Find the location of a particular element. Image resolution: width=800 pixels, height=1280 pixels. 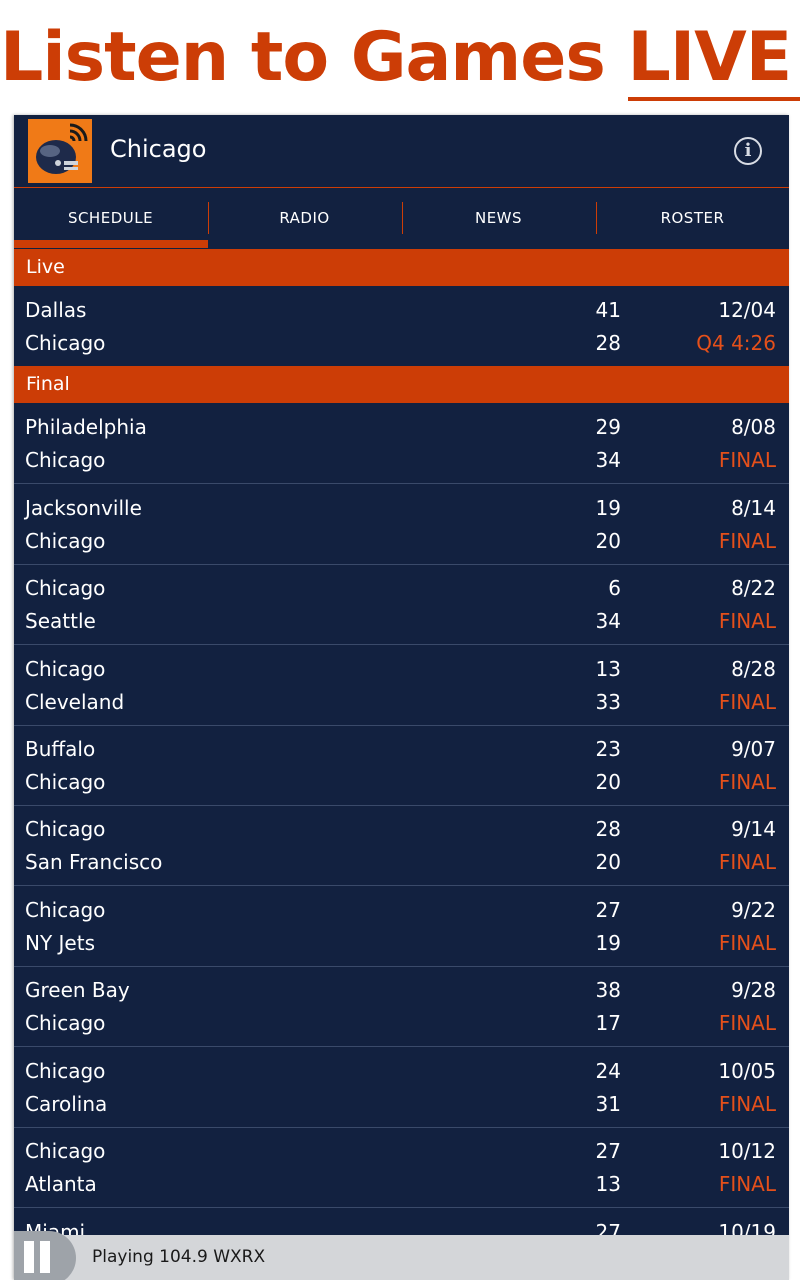

game-row: Green Bay 38 9/28 Chicago 17 FINAL is located at coordinates (401, 1006).